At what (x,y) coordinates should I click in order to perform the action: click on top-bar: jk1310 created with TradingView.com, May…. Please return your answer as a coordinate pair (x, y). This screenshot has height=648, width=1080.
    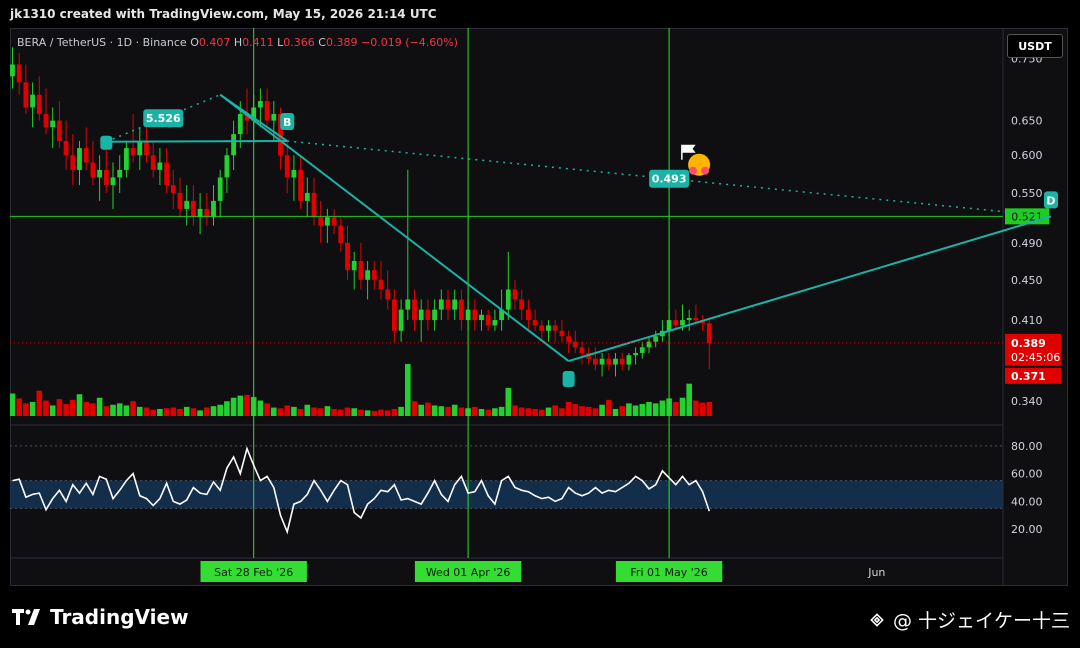
    Looking at the image, I should click on (540, 14).